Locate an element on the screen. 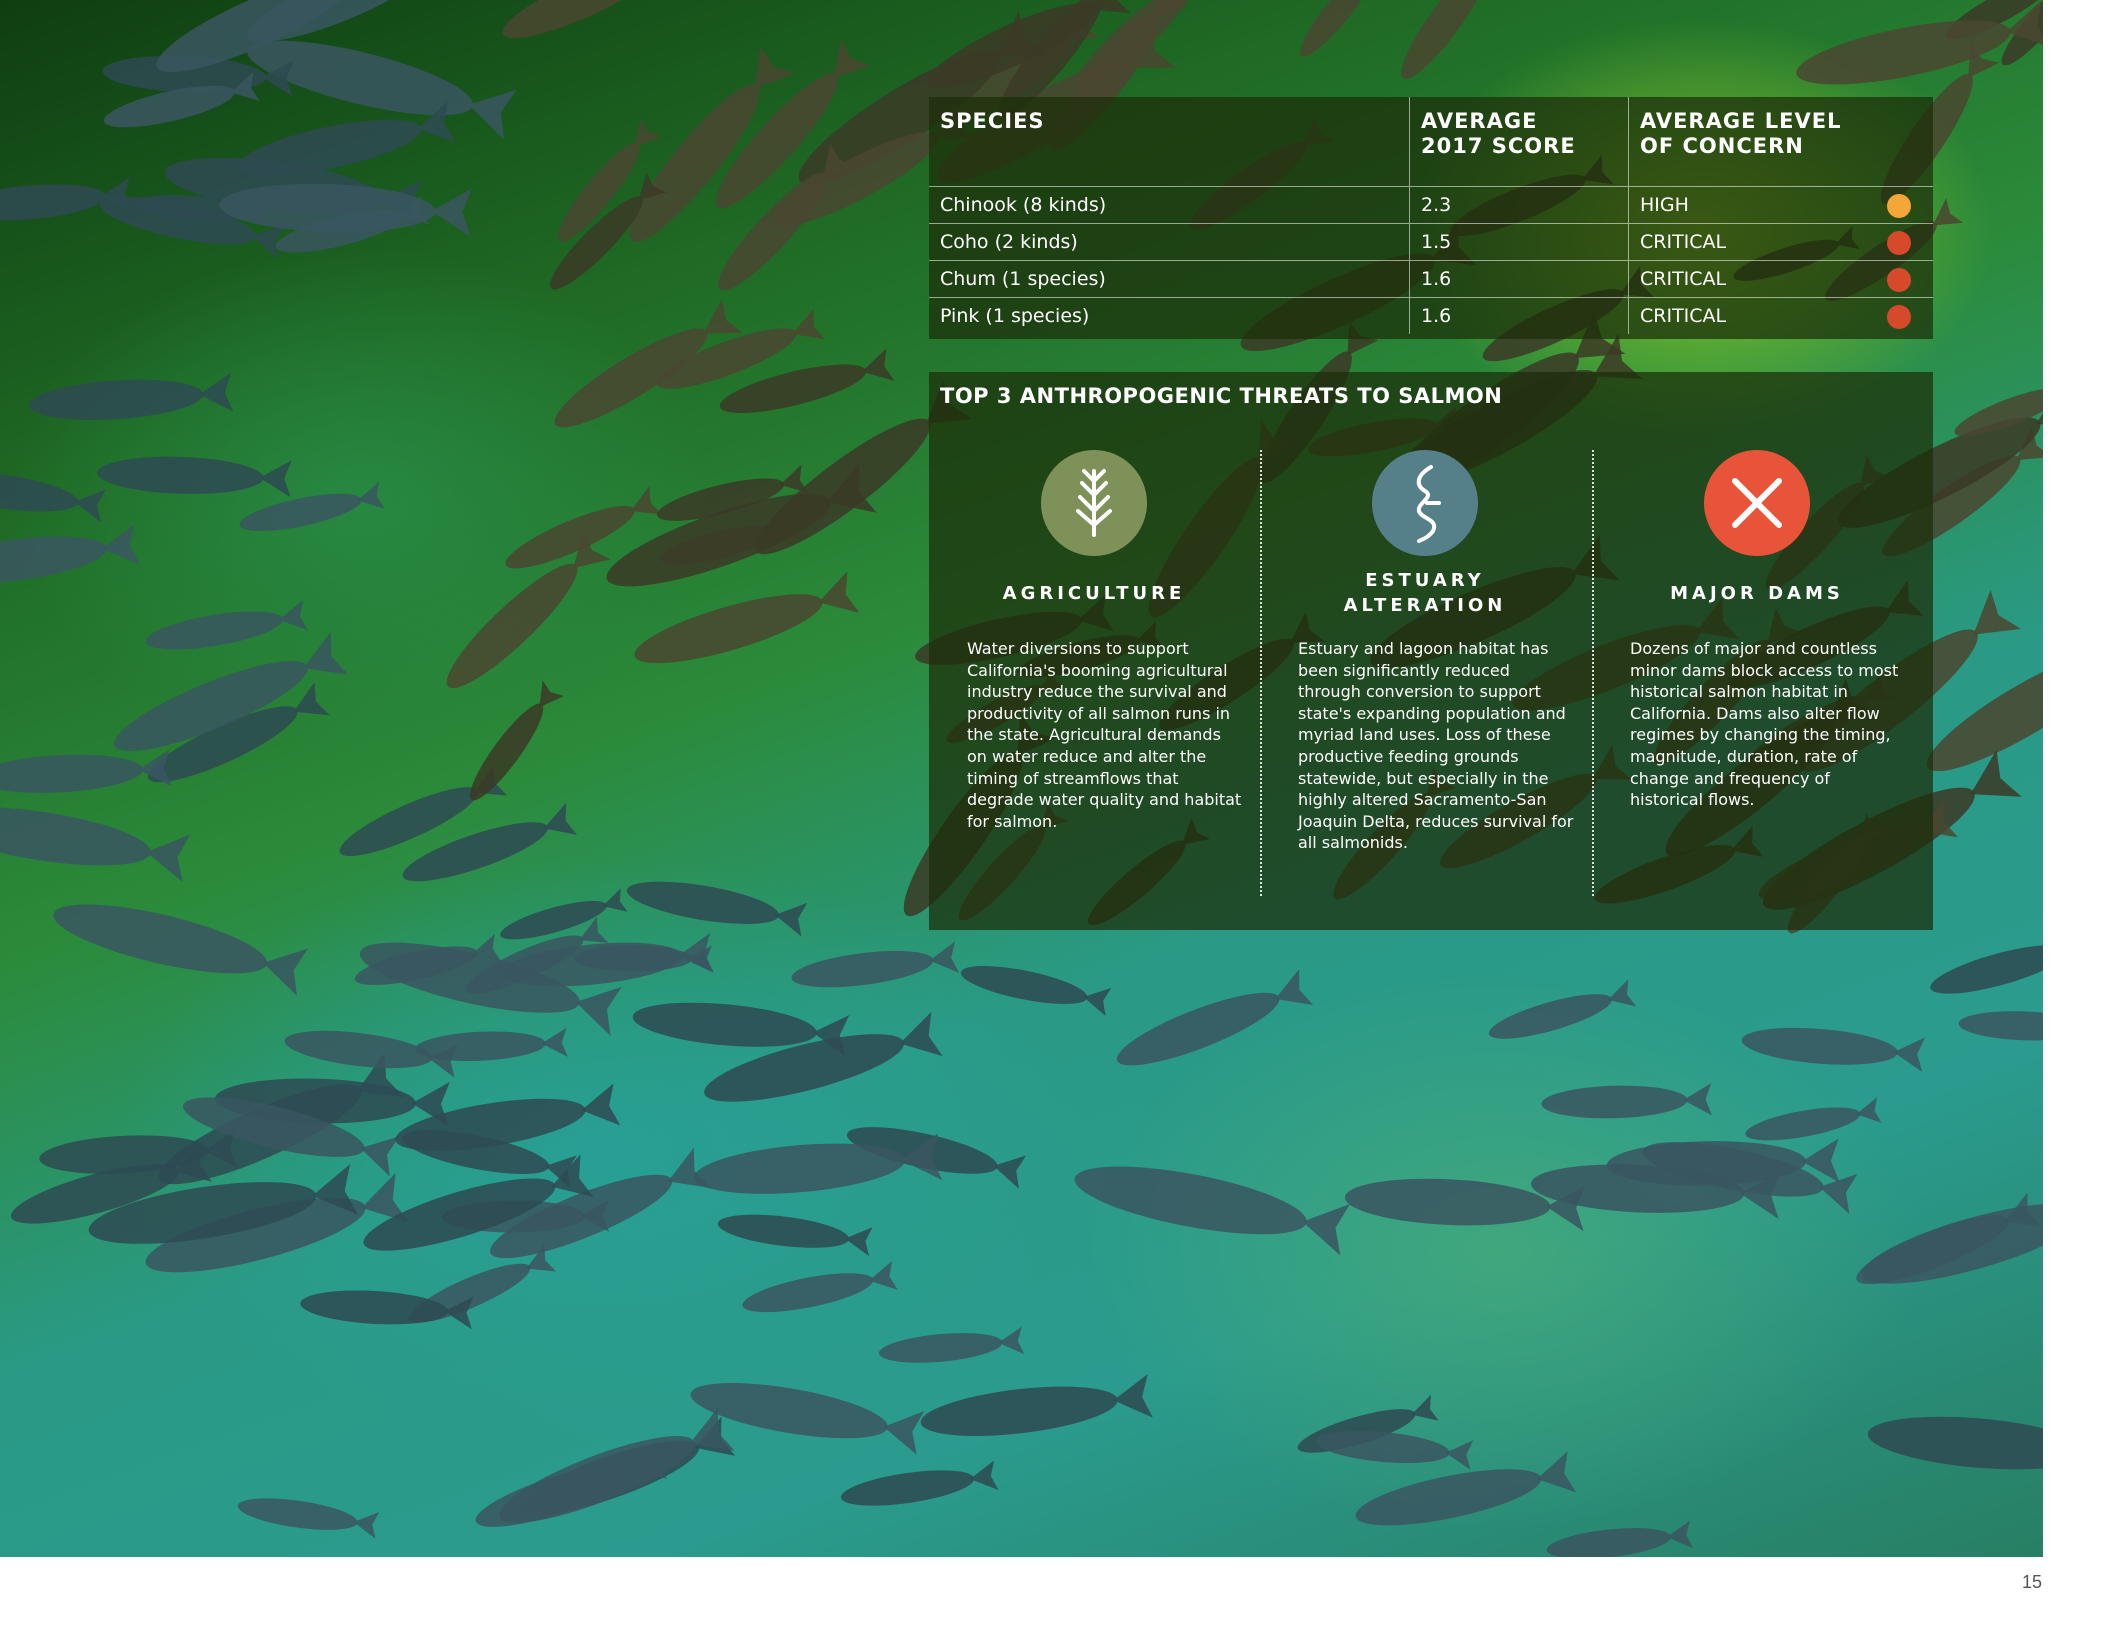 The width and height of the screenshot is (2112, 1632). river-icon is located at coordinates (1425, 503).